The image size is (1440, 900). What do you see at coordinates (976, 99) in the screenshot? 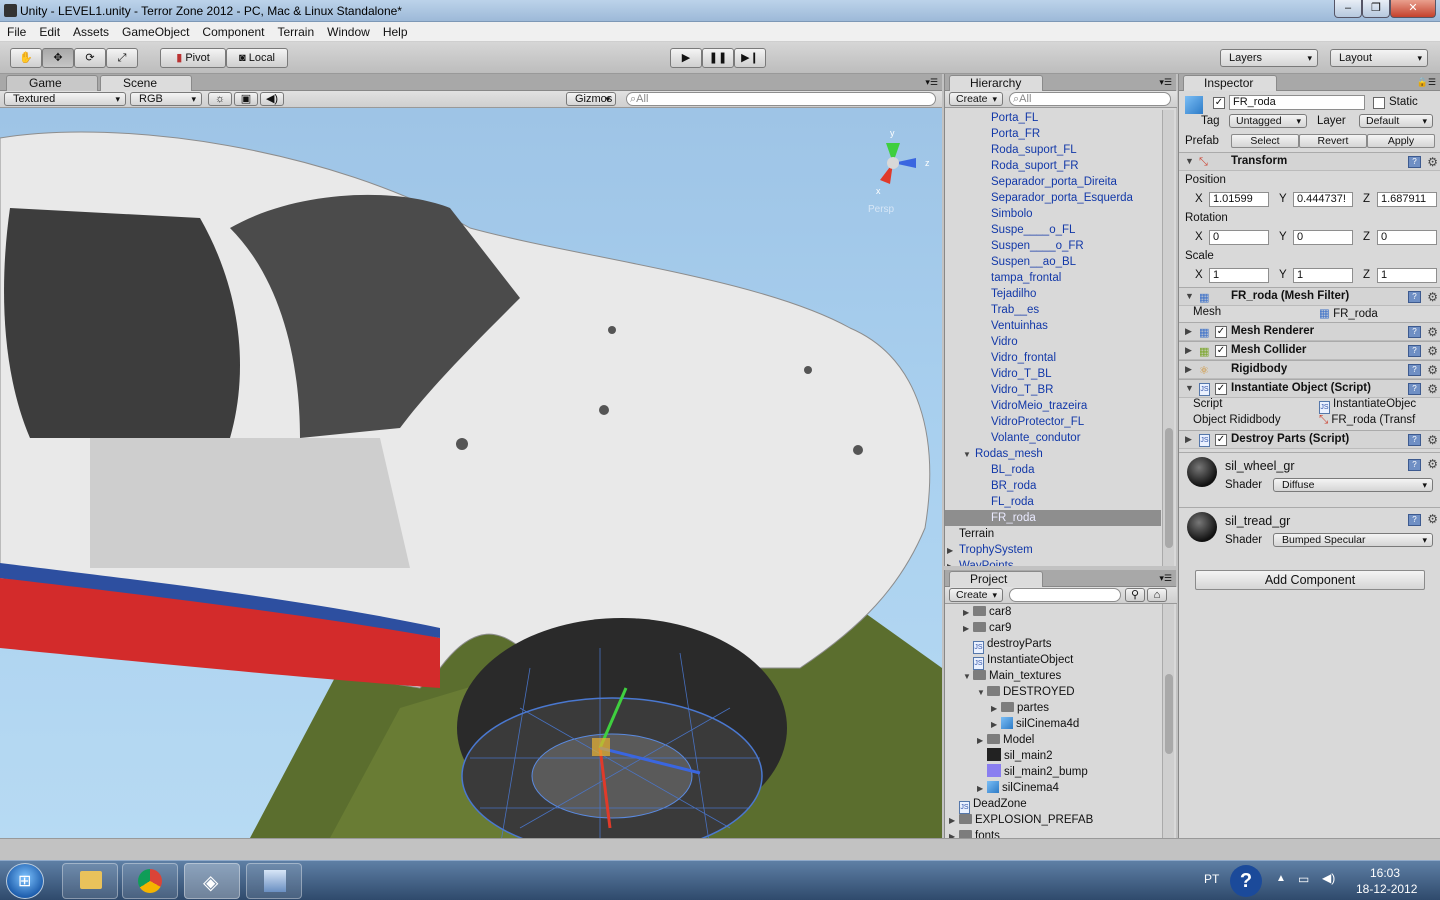
I see `hierarchy-create-dropdown: Create` at bounding box center [976, 99].